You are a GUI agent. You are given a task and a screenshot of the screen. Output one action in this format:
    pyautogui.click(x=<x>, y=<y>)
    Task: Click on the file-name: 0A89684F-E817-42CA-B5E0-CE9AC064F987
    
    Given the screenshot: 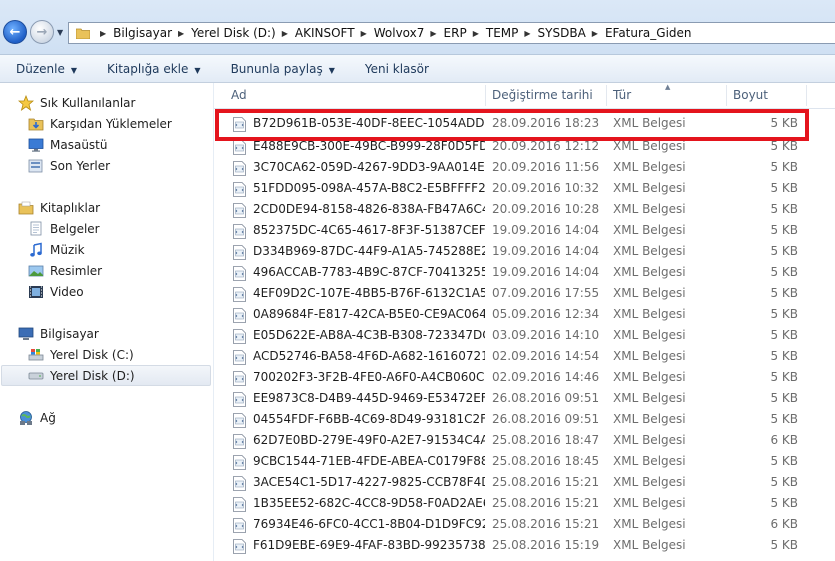 What is the action you would take?
    pyautogui.click(x=369, y=314)
    